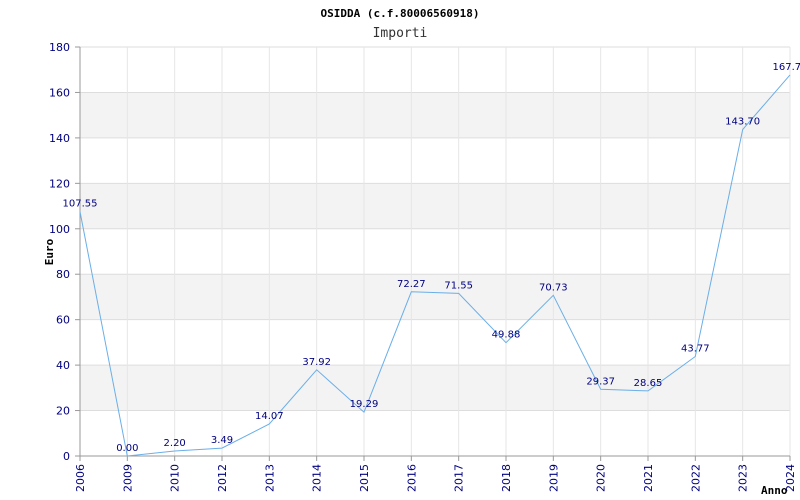 The width and height of the screenshot is (800, 500). What do you see at coordinates (458, 285) in the screenshot?
I see `data-label: 71.55` at bounding box center [458, 285].